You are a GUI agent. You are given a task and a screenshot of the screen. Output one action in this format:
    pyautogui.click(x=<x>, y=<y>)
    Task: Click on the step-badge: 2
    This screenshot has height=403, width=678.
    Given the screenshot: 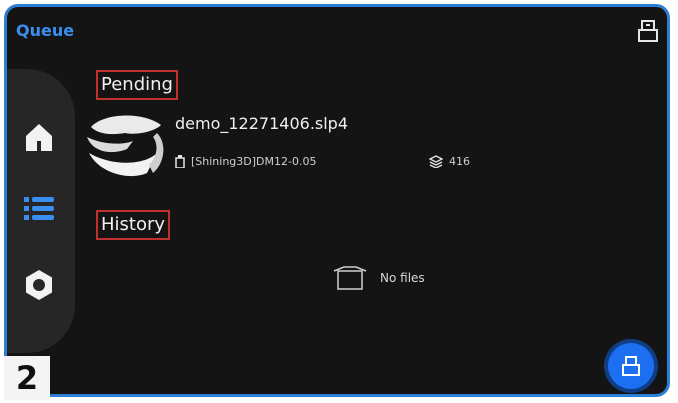 What is the action you would take?
    pyautogui.click(x=27, y=378)
    